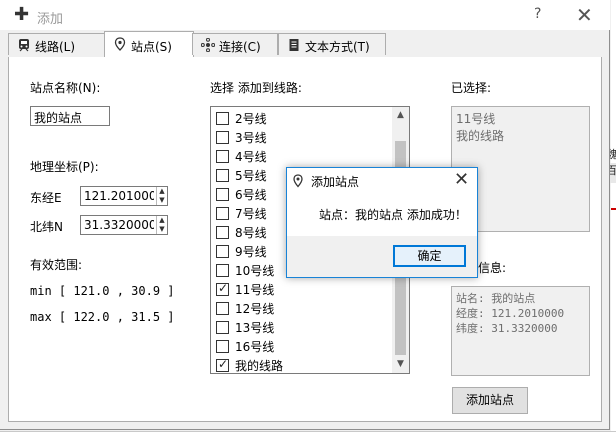 The width and height of the screenshot is (616, 439). I want to click on line-checkbox-item: 9号线, so click(241, 252).